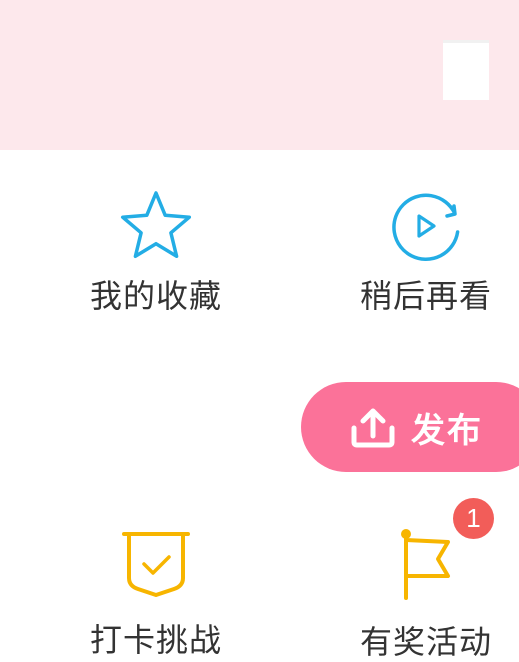 The image size is (519, 662). Describe the element at coordinates (425, 642) in the screenshot. I see `activity-label: 有奖活动` at that location.